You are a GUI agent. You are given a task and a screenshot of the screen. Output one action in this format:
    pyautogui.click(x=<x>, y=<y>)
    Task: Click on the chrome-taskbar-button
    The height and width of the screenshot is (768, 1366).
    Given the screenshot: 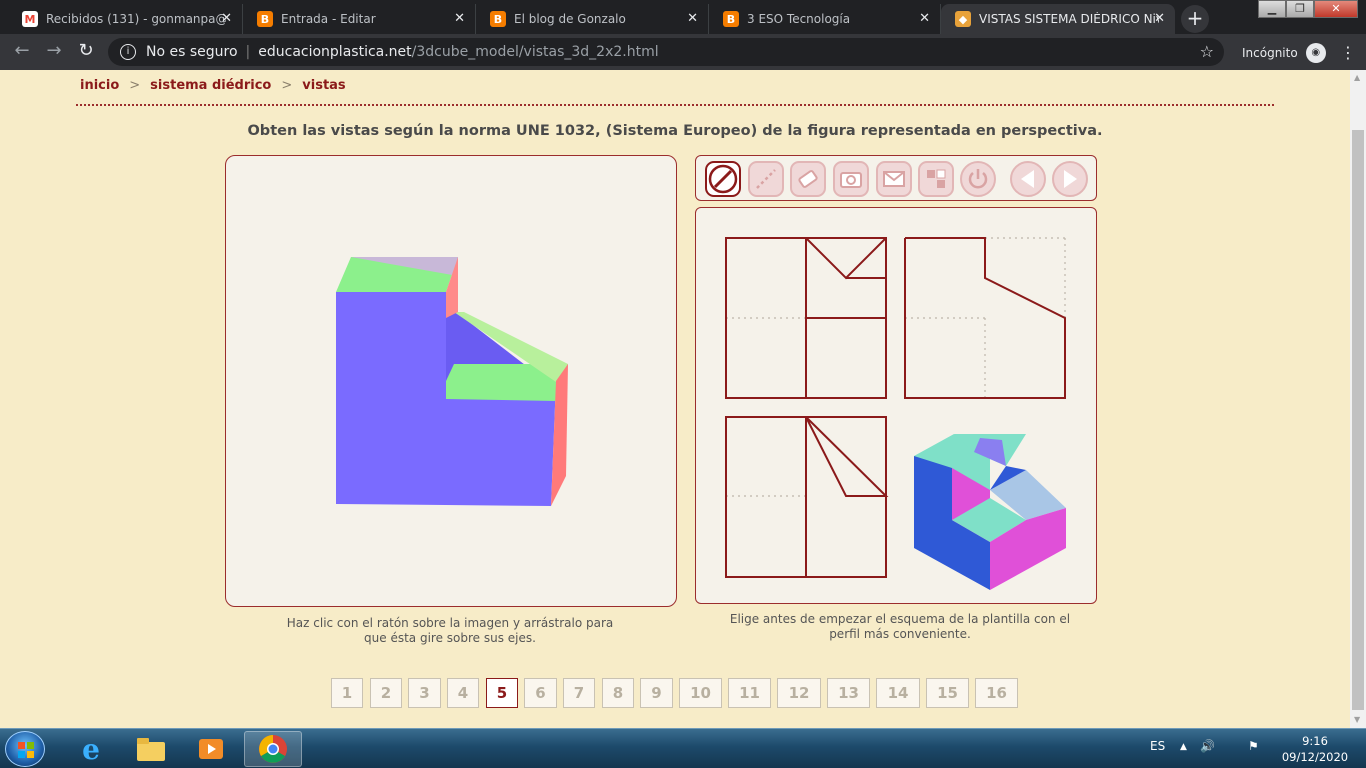 What is the action you would take?
    pyautogui.click(x=273, y=749)
    